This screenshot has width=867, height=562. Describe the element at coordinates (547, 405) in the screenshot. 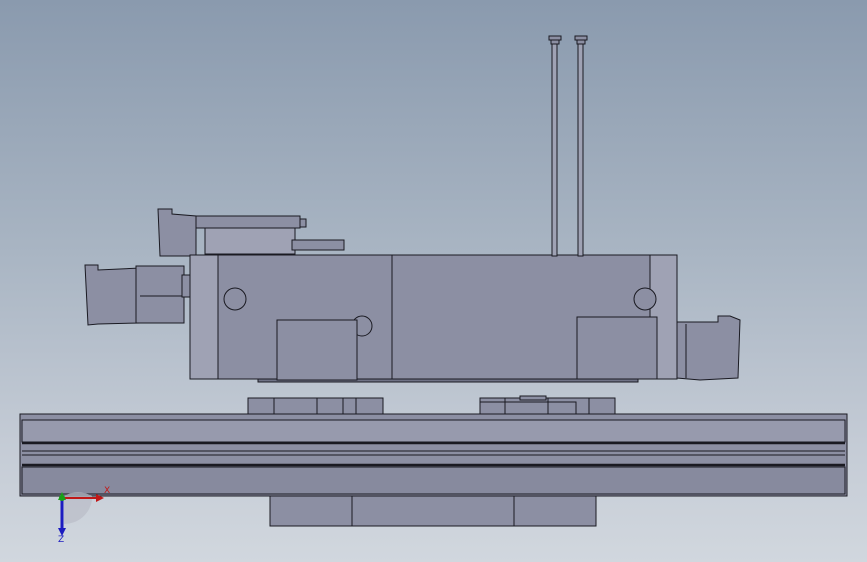

I see `carriage-block-right` at that location.